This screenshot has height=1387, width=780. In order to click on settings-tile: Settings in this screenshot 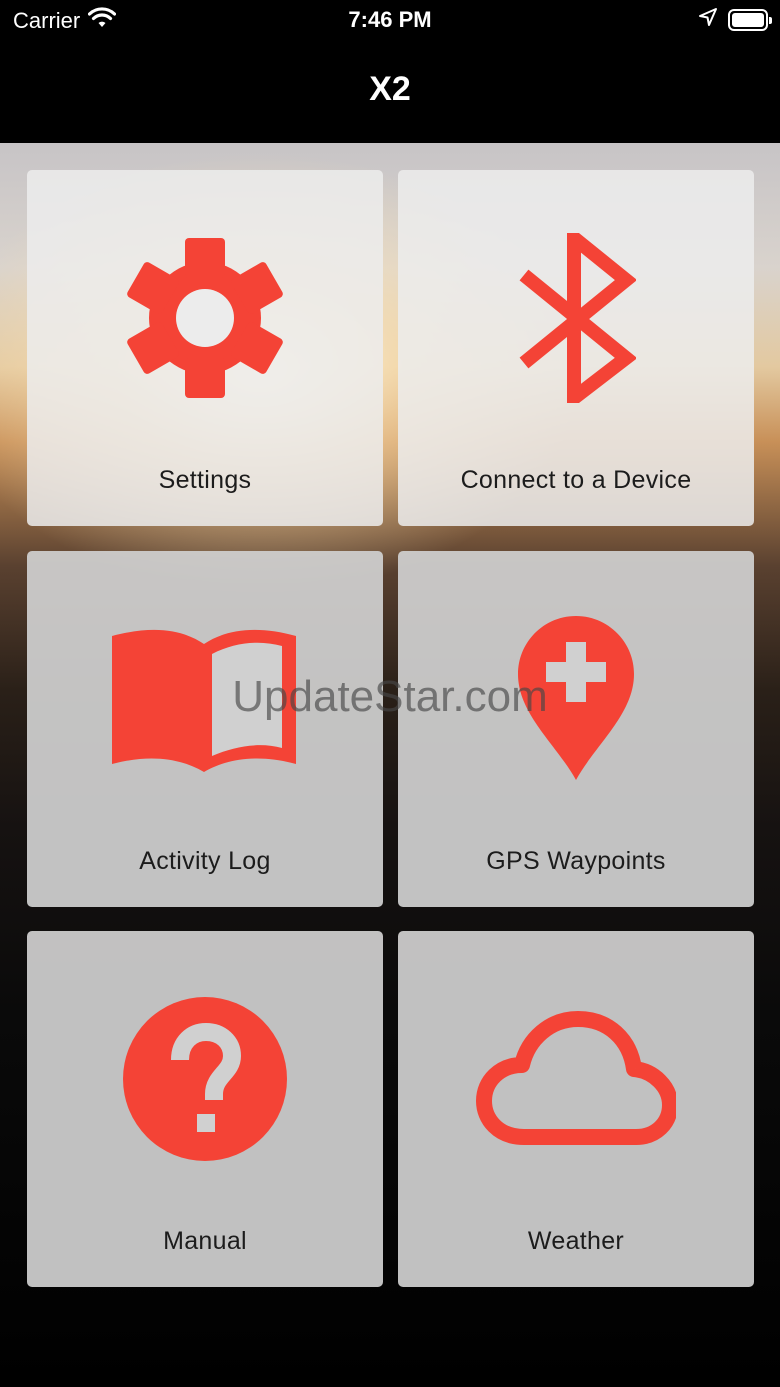, I will do `click(205, 348)`.